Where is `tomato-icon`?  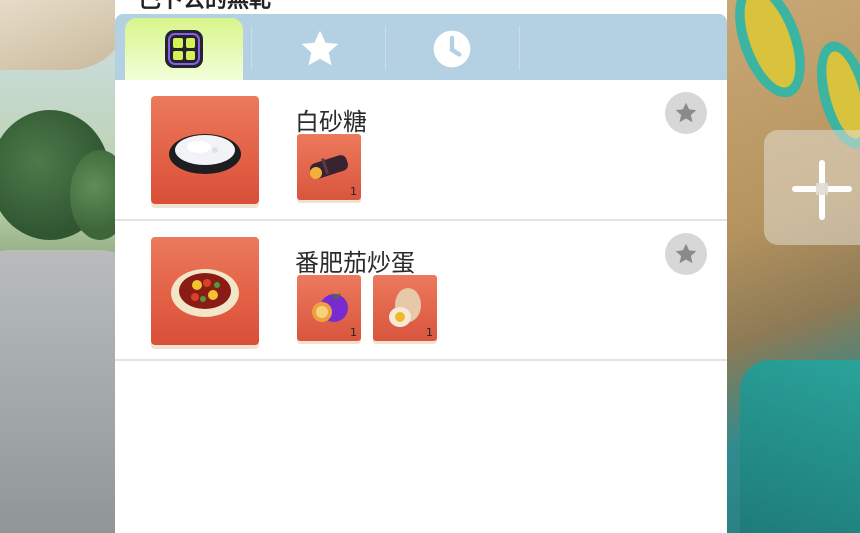 tomato-icon is located at coordinates (330, 307).